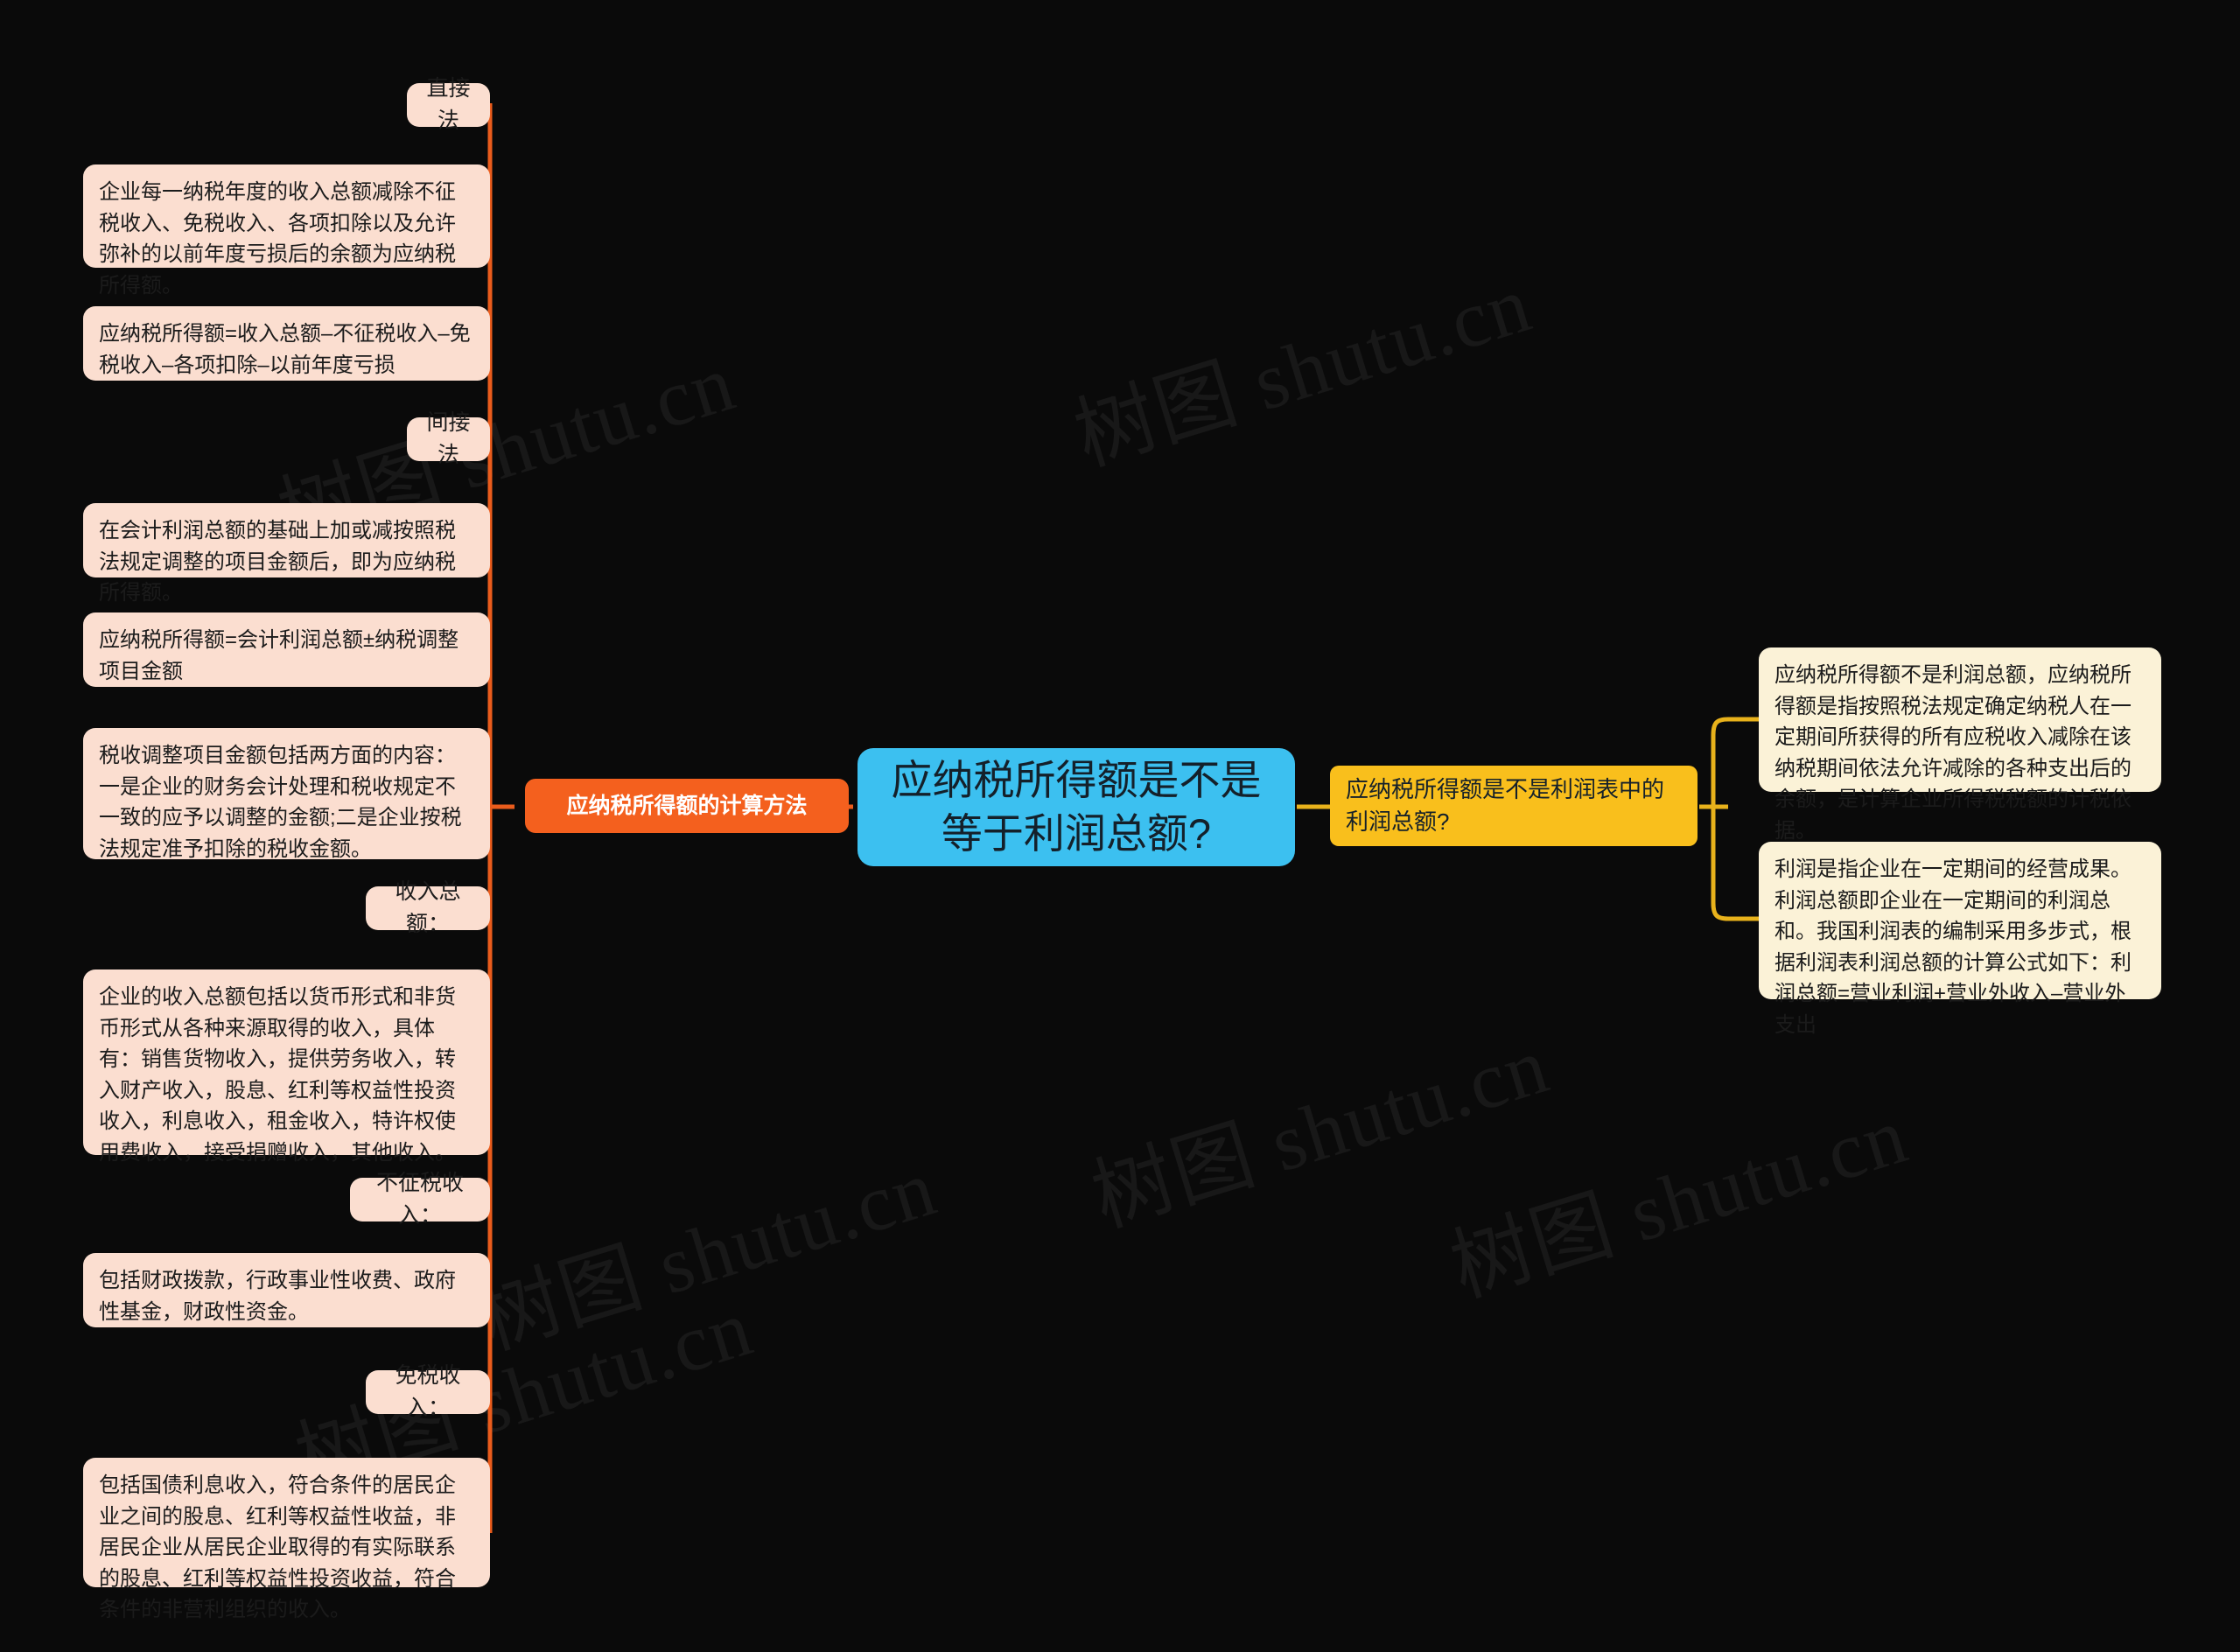  I want to click on right-branch-node: 应纳税所得额是不是利润表中的利润总额?, so click(1514, 806).